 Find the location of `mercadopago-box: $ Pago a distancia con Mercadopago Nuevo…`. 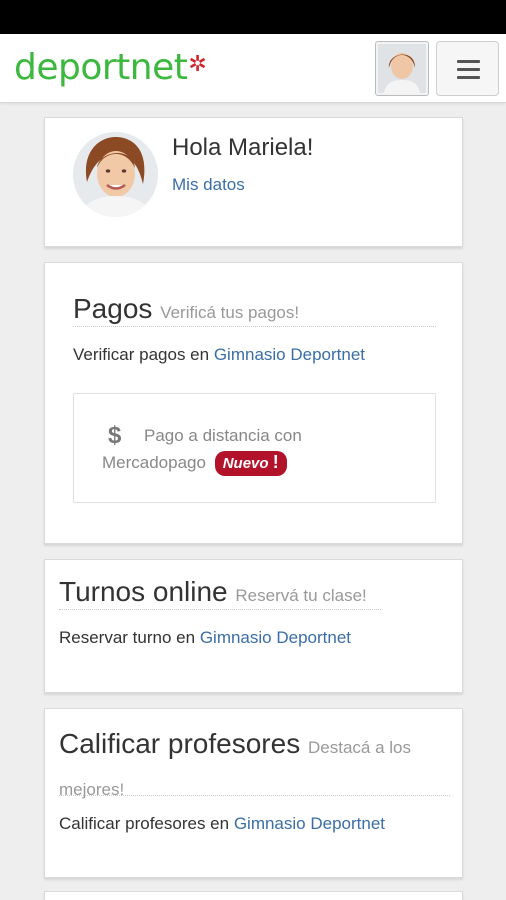

mercadopago-box: $ Pago a distancia con Mercadopago Nuevo… is located at coordinates (254, 448).